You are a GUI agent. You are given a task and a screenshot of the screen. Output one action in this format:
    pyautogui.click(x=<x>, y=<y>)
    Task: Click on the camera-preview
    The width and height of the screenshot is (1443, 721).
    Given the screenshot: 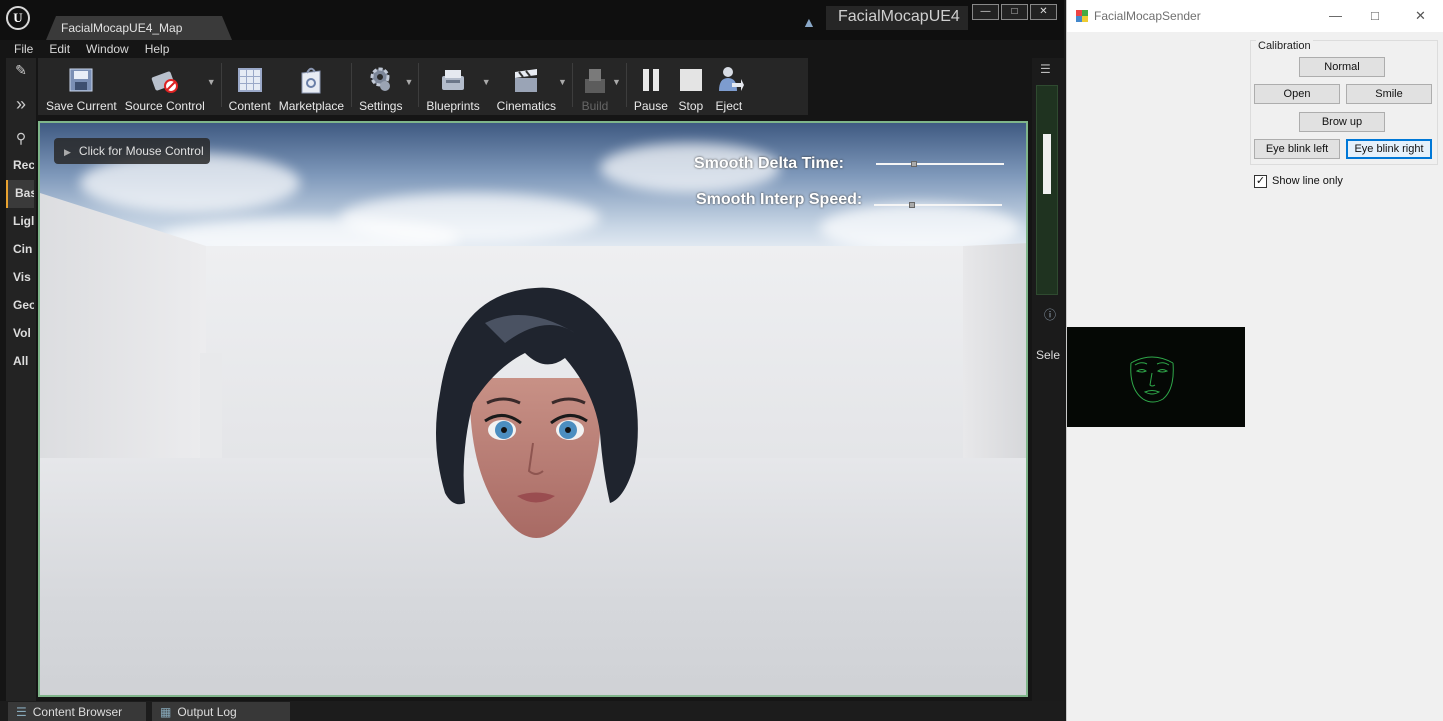 What is the action you would take?
    pyautogui.click(x=1156, y=377)
    